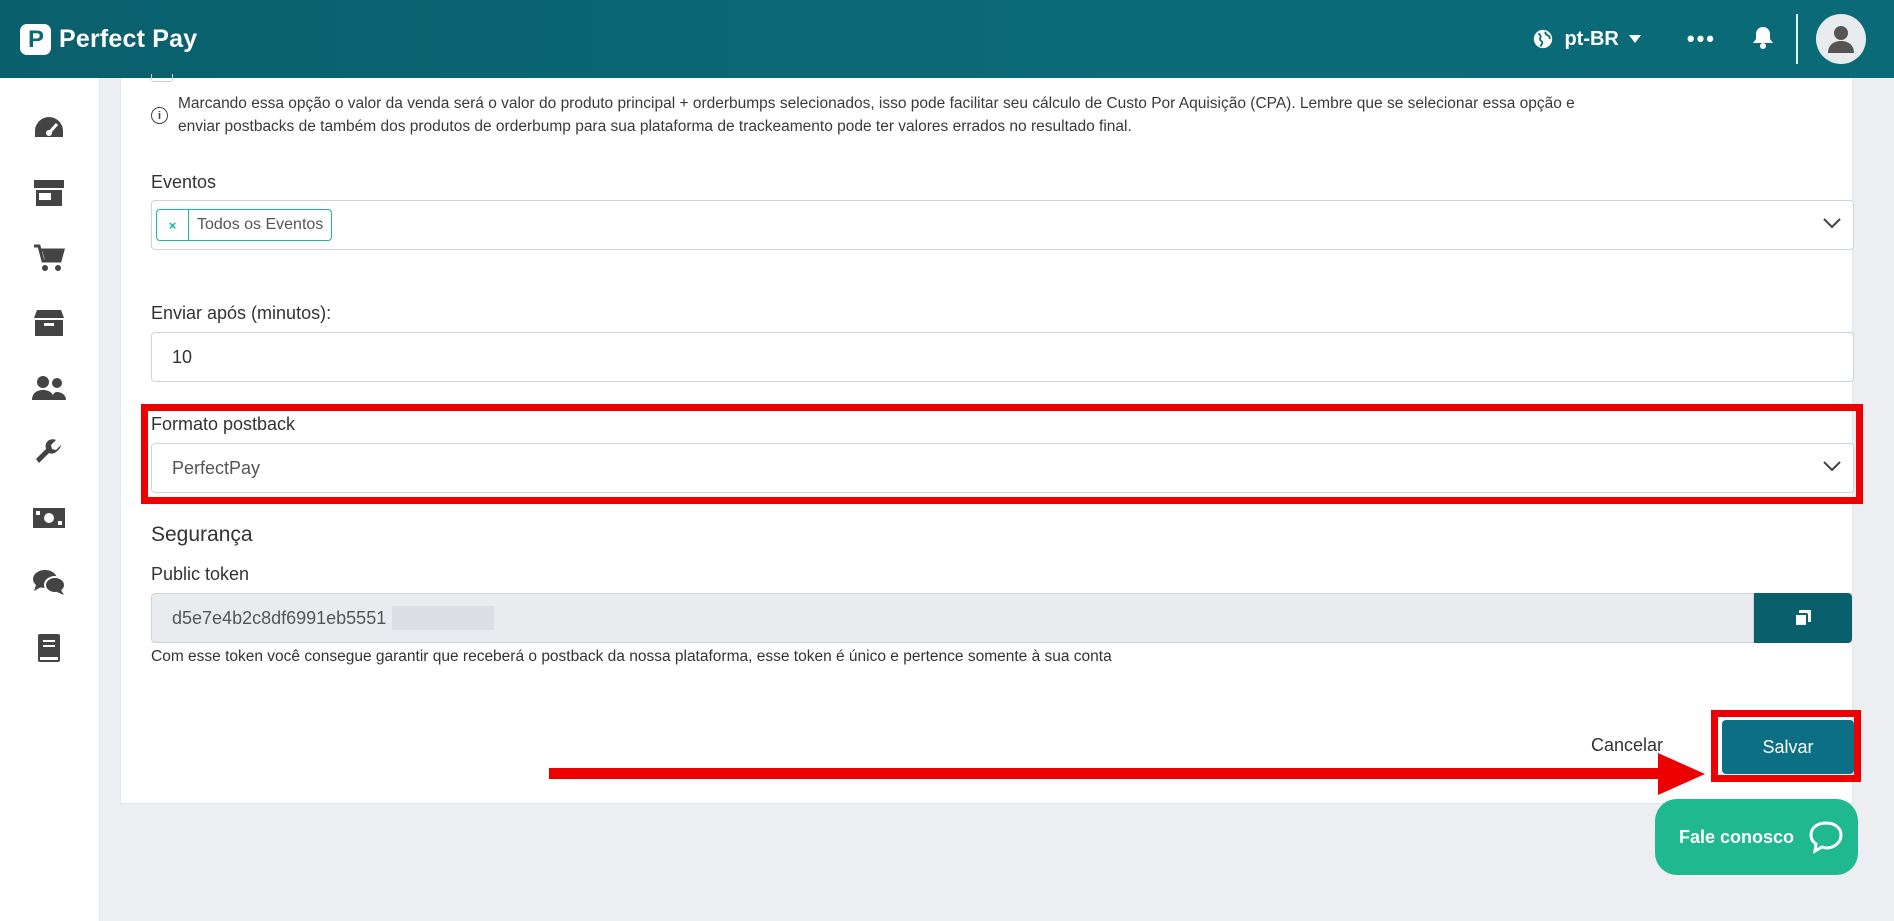  I want to click on wrench-icon, so click(49, 453).